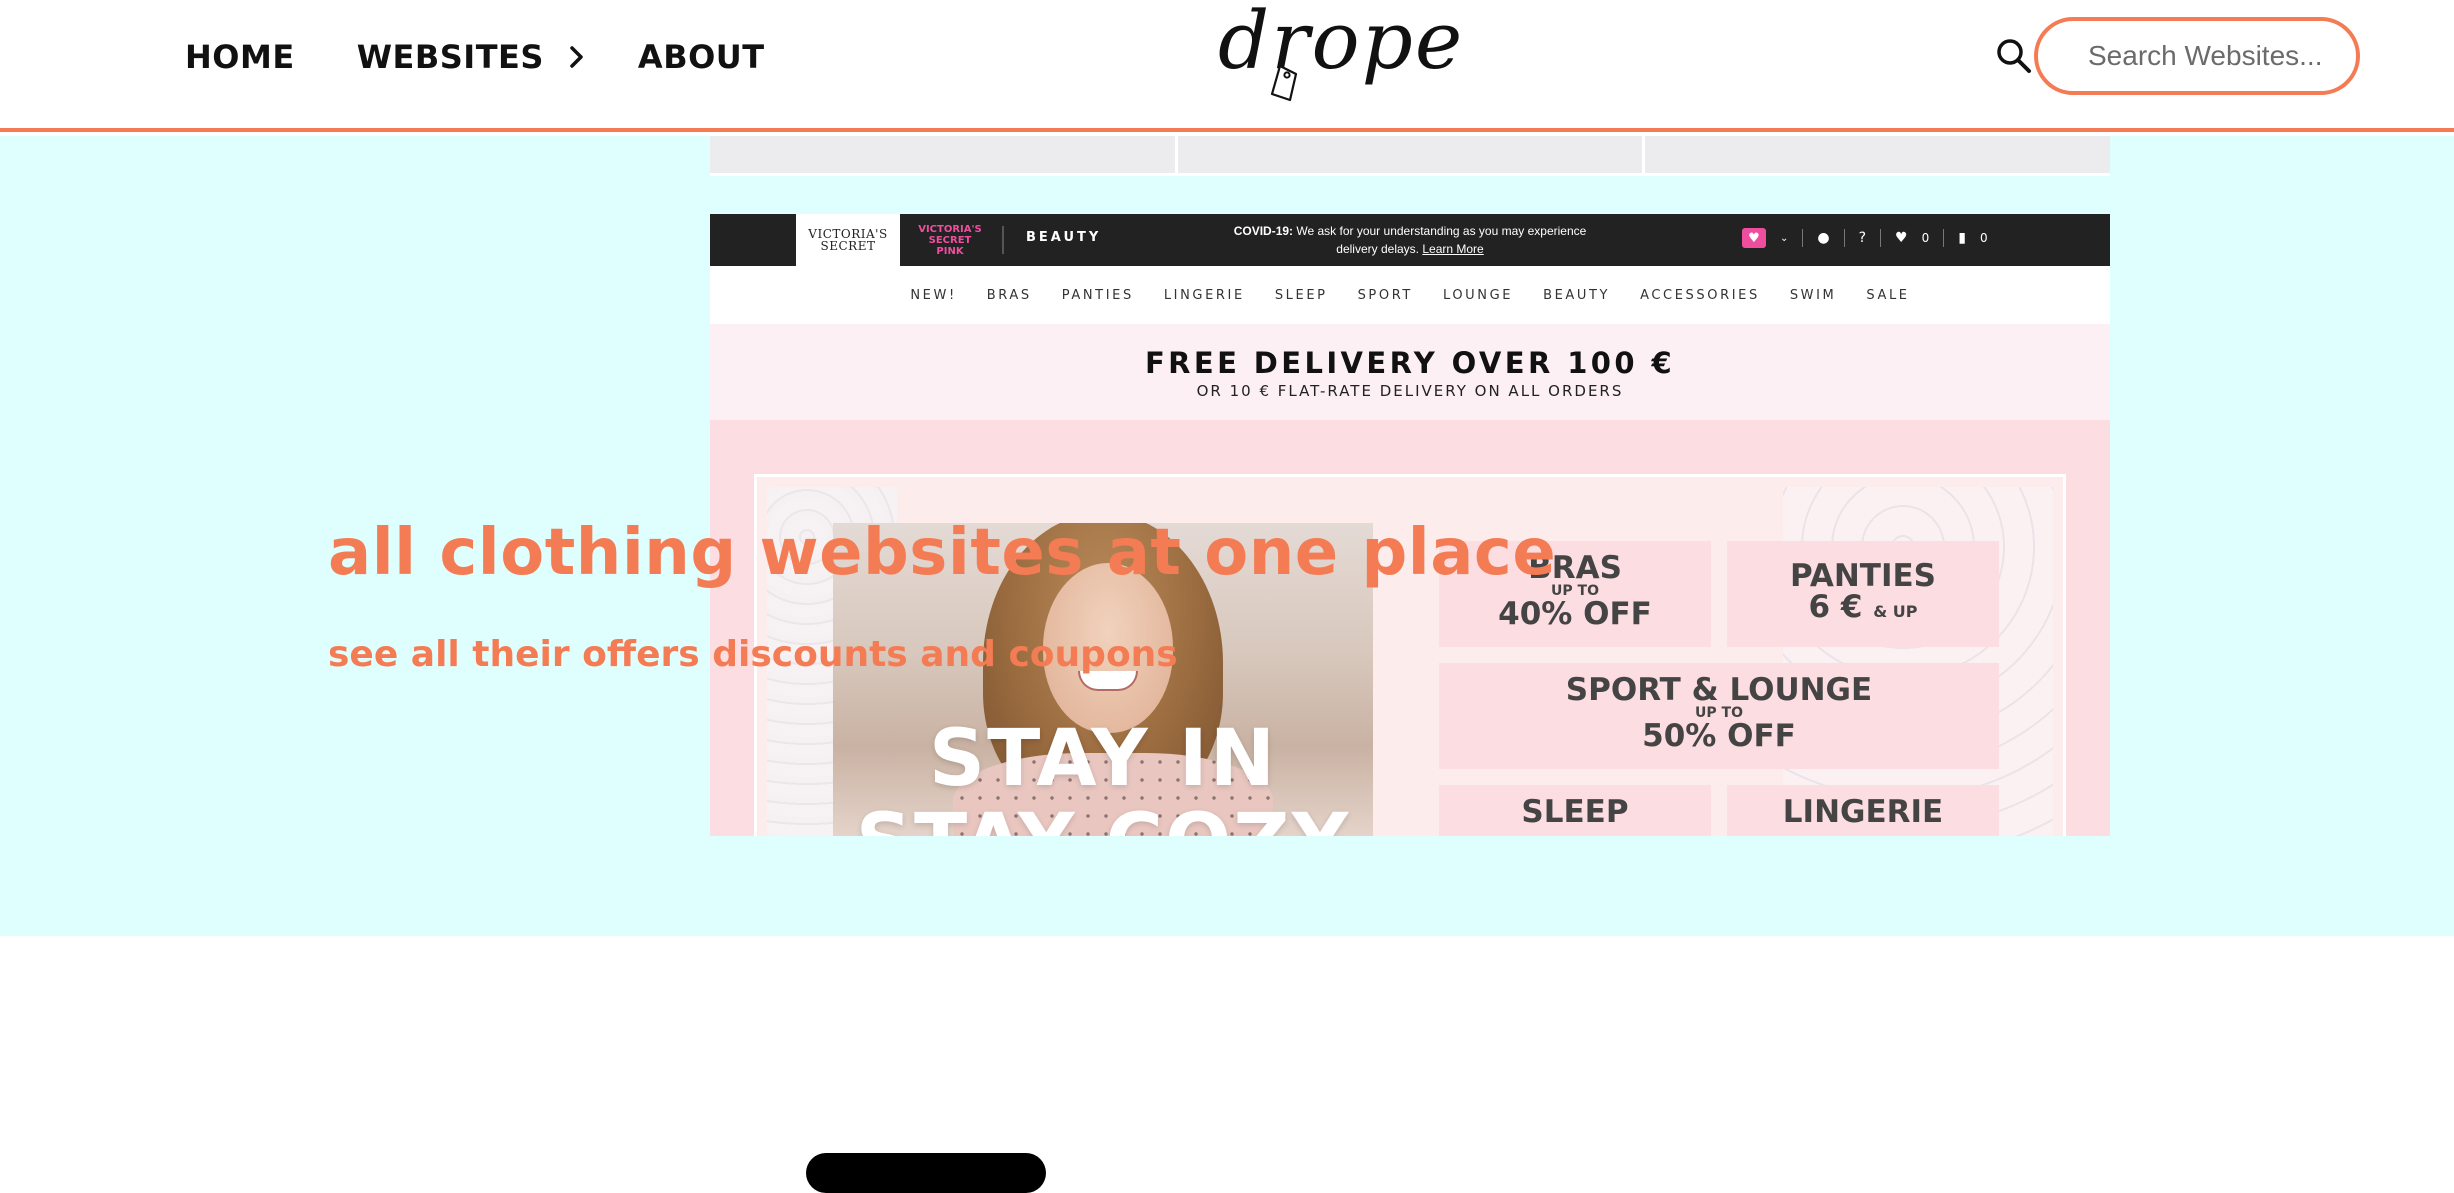  I want to click on preview-promo-sub: OR 10 € FLAT-RATE DELIVERY ON ALL ORDERS, so click(1410, 391).